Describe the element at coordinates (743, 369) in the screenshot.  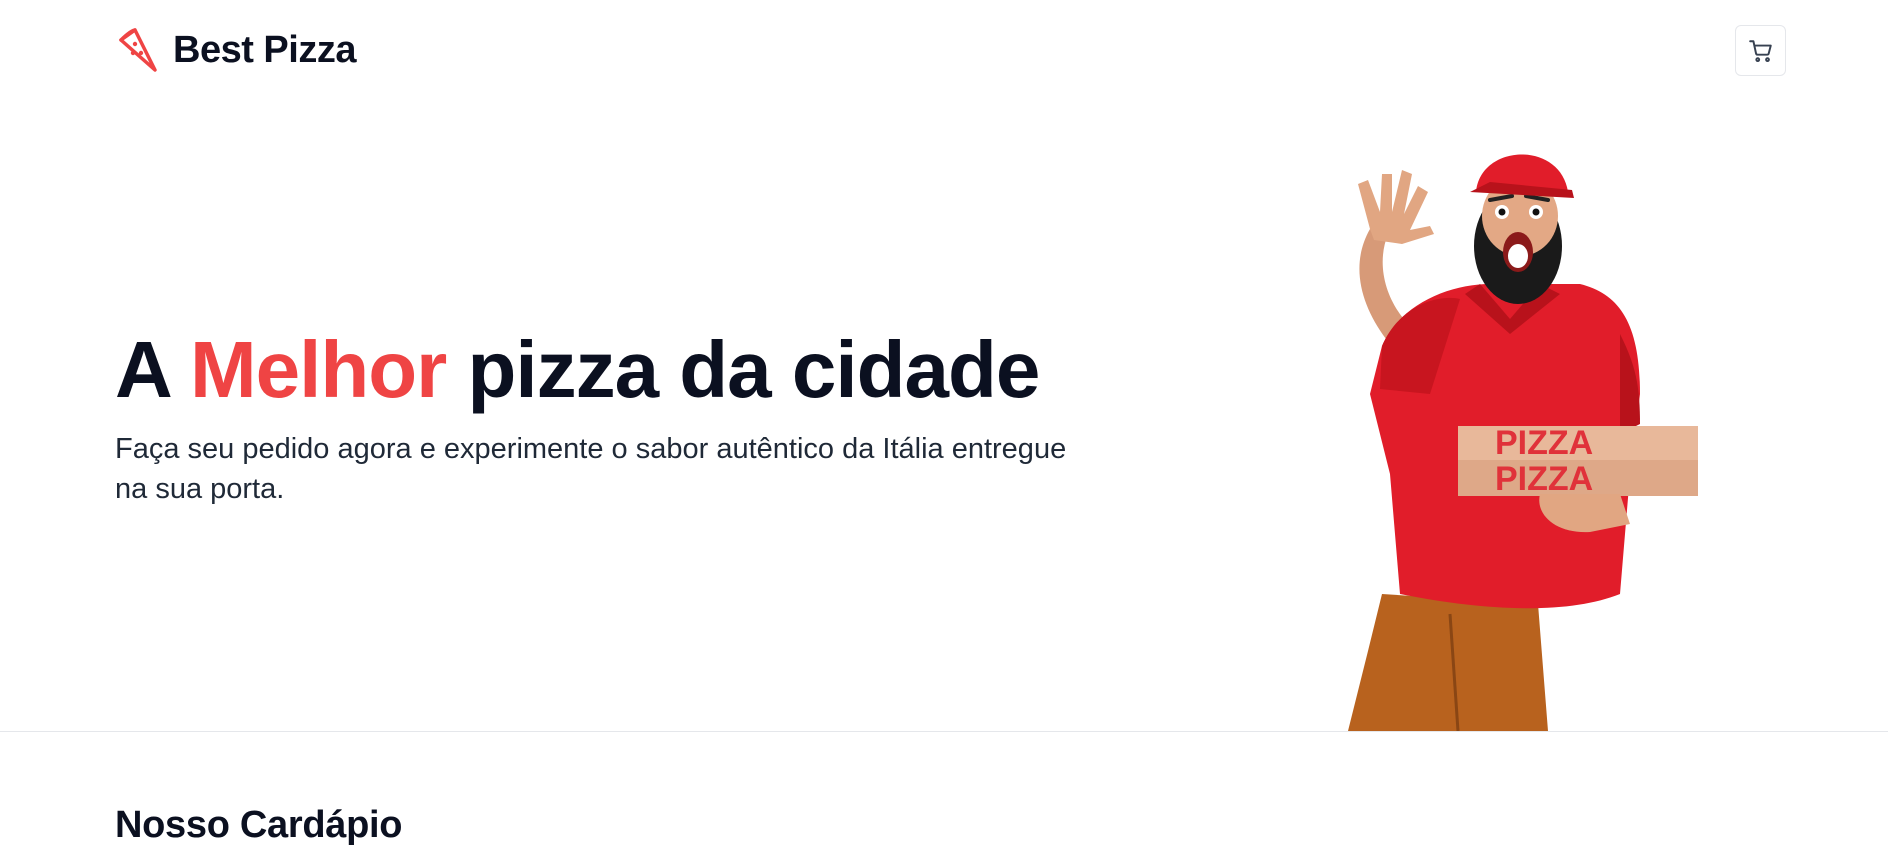
I see `hero-title-part2: pizza da cidade` at that location.